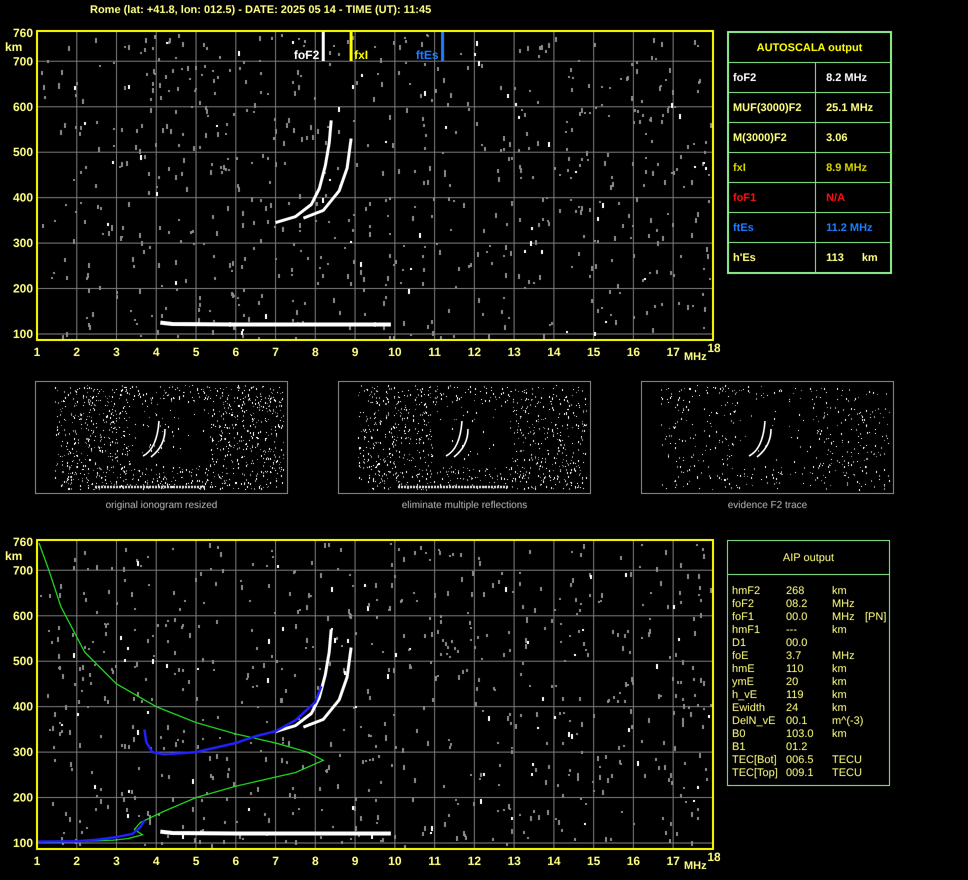  I want to click on panel-title: AIP output, so click(808, 558).